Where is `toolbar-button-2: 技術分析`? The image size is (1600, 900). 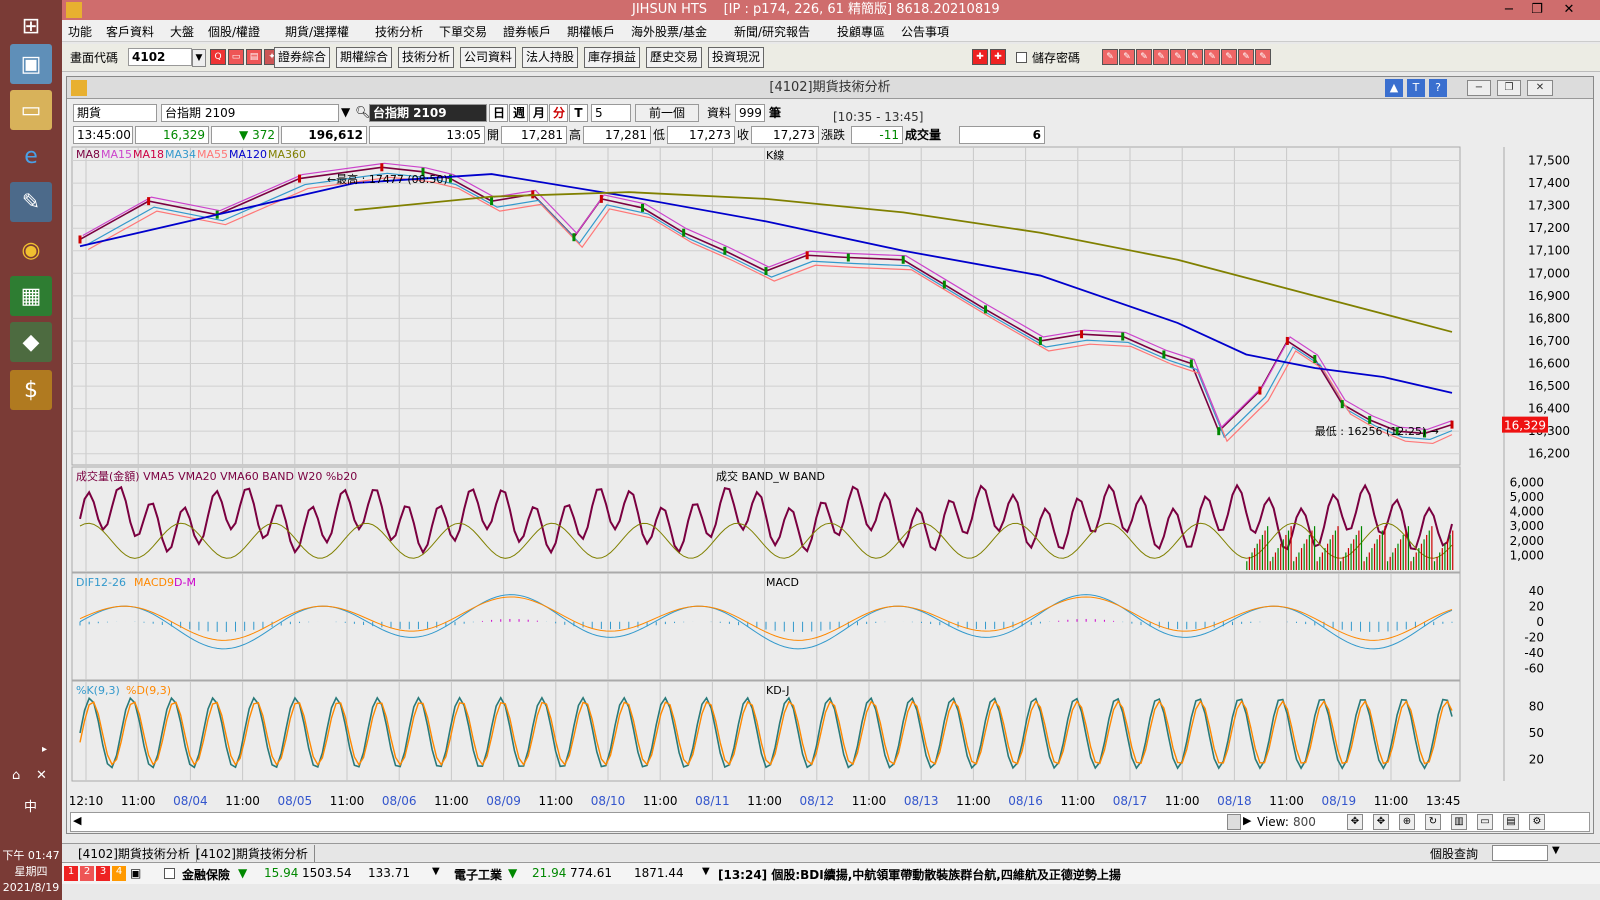 toolbar-button-2: 技術分析 is located at coordinates (426, 57).